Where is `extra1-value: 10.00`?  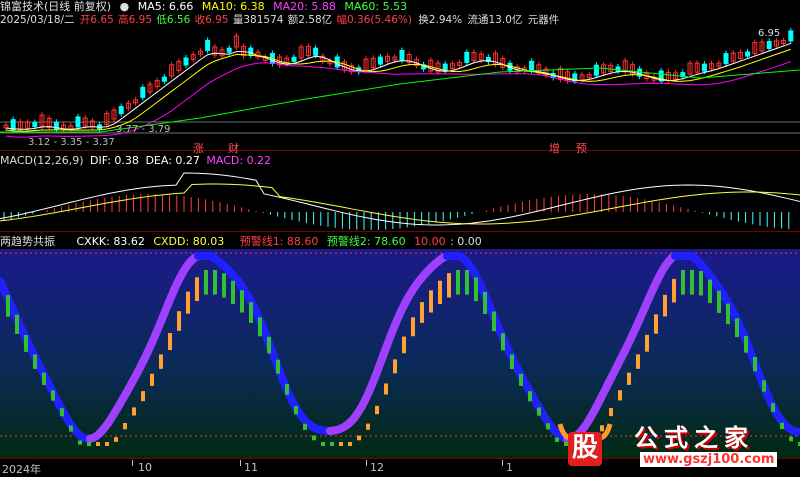 extra1-value: 10.00 is located at coordinates (430, 241).